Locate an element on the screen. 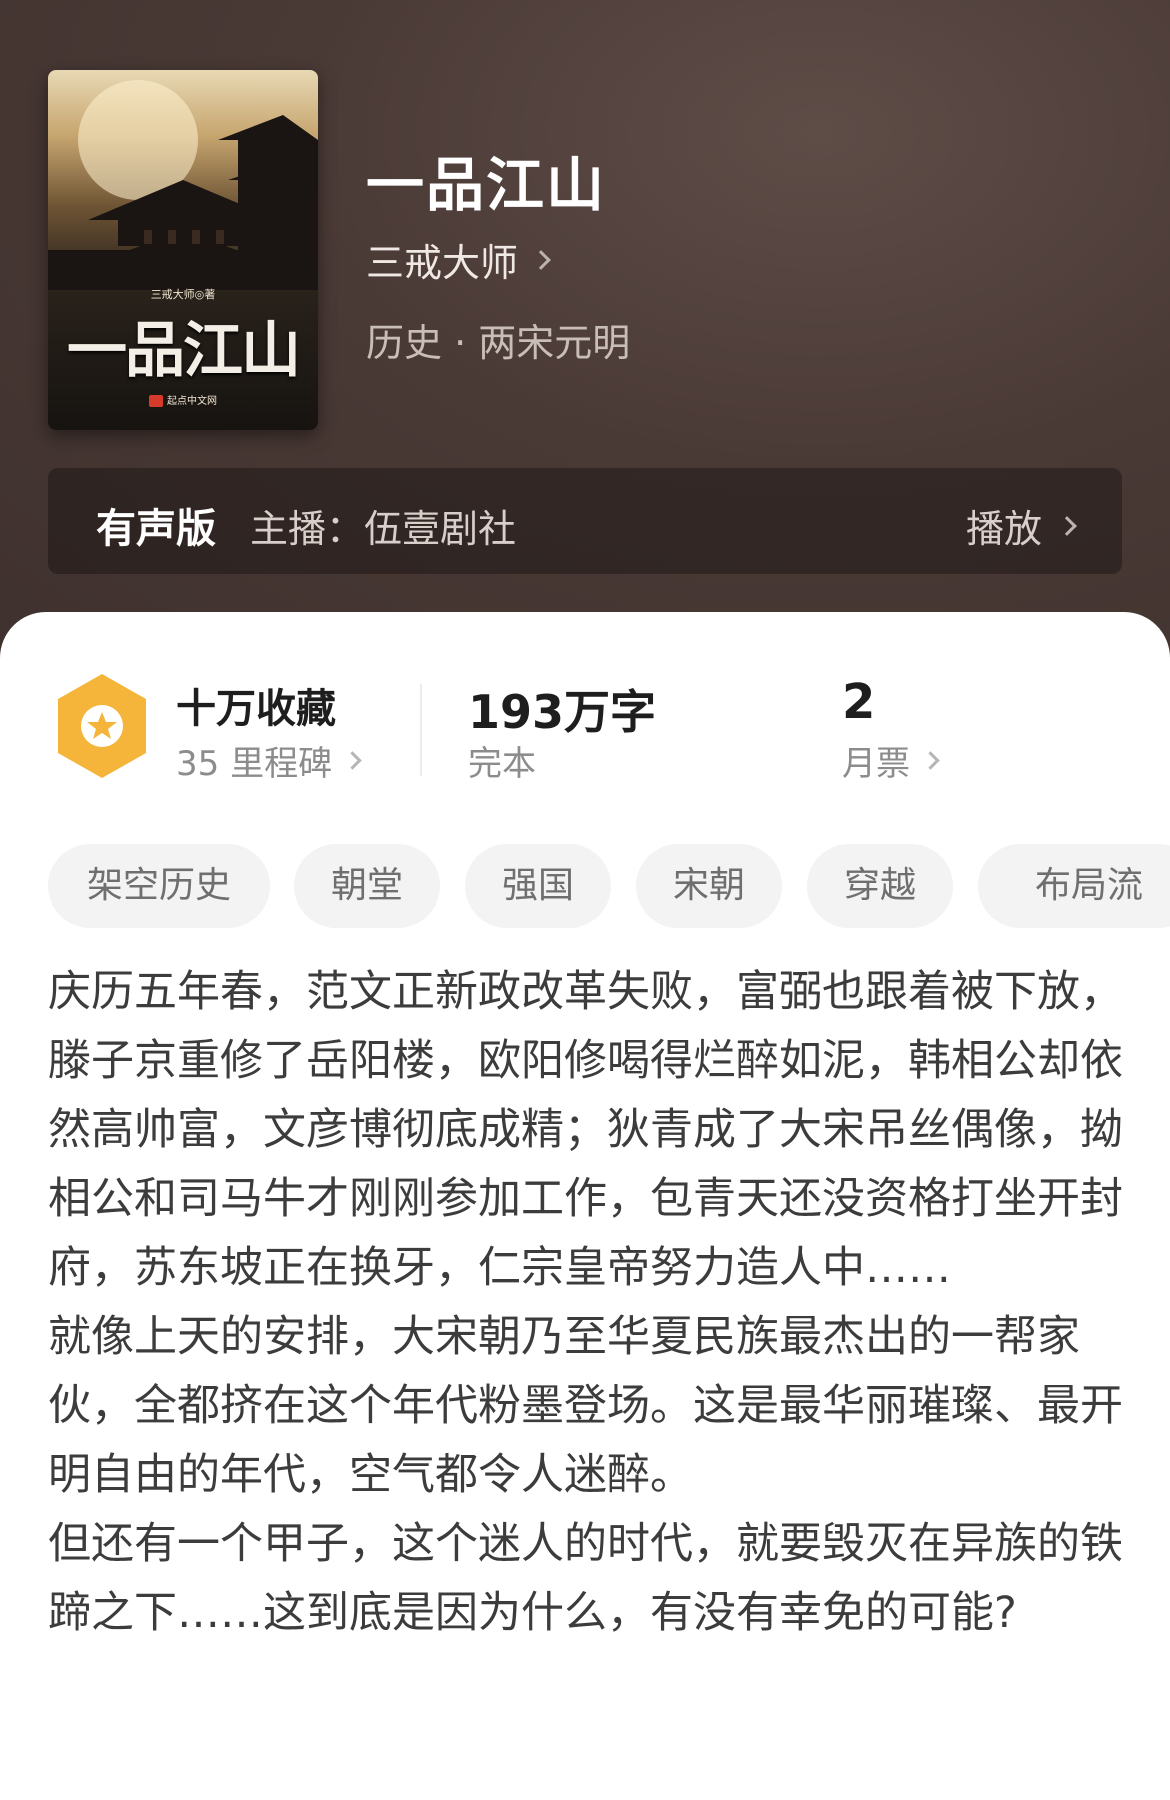 This screenshot has height=1800, width=1170. book-genre: 历史 · 两宋元明 is located at coordinates (498, 343).